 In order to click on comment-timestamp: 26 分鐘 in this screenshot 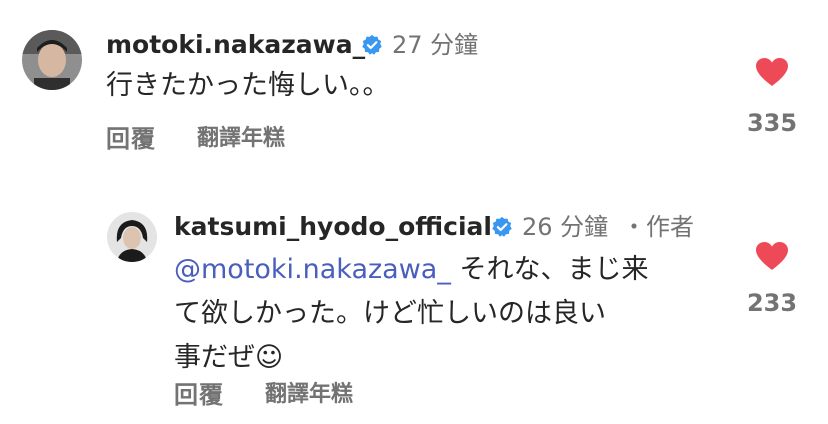, I will do `click(565, 227)`.